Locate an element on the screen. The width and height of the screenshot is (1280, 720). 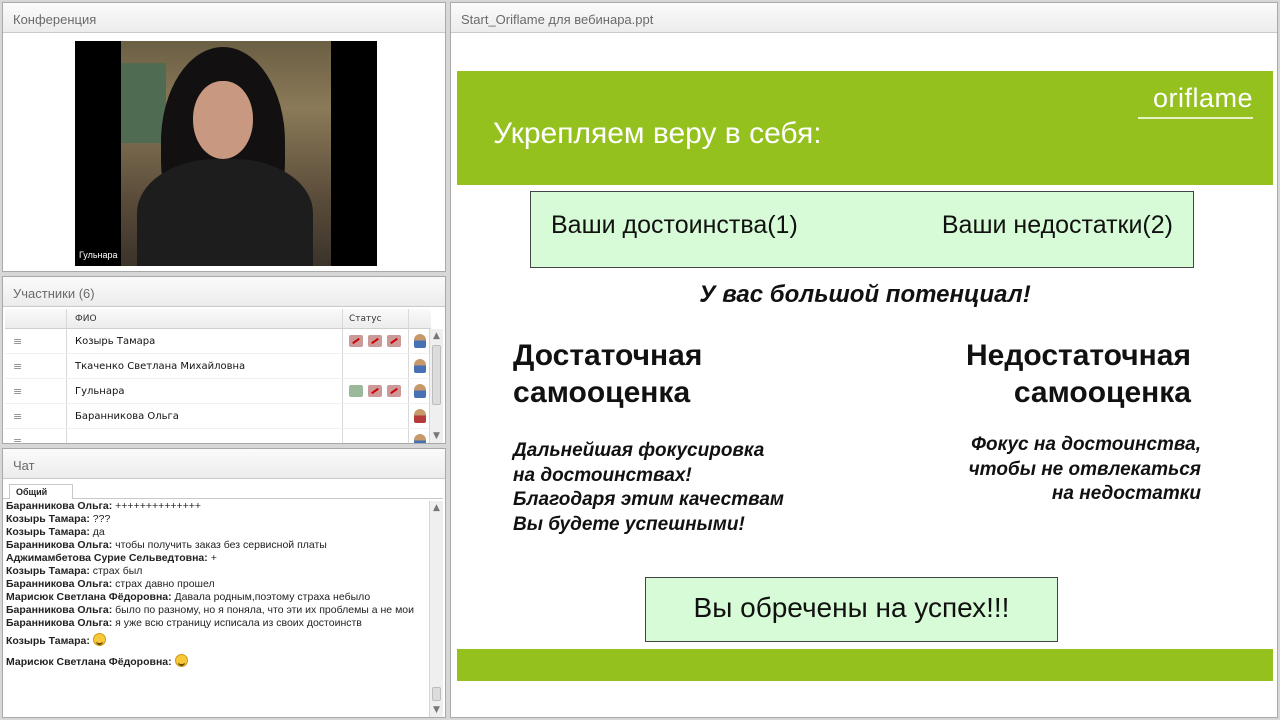
tab-general: Общий is located at coordinates (41, 491).